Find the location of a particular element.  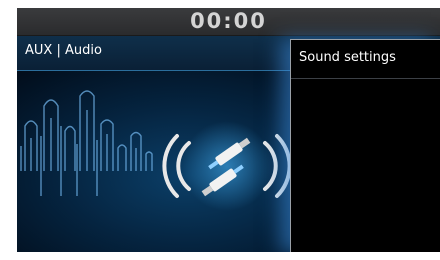

panel-divider is located at coordinates (365, 78).